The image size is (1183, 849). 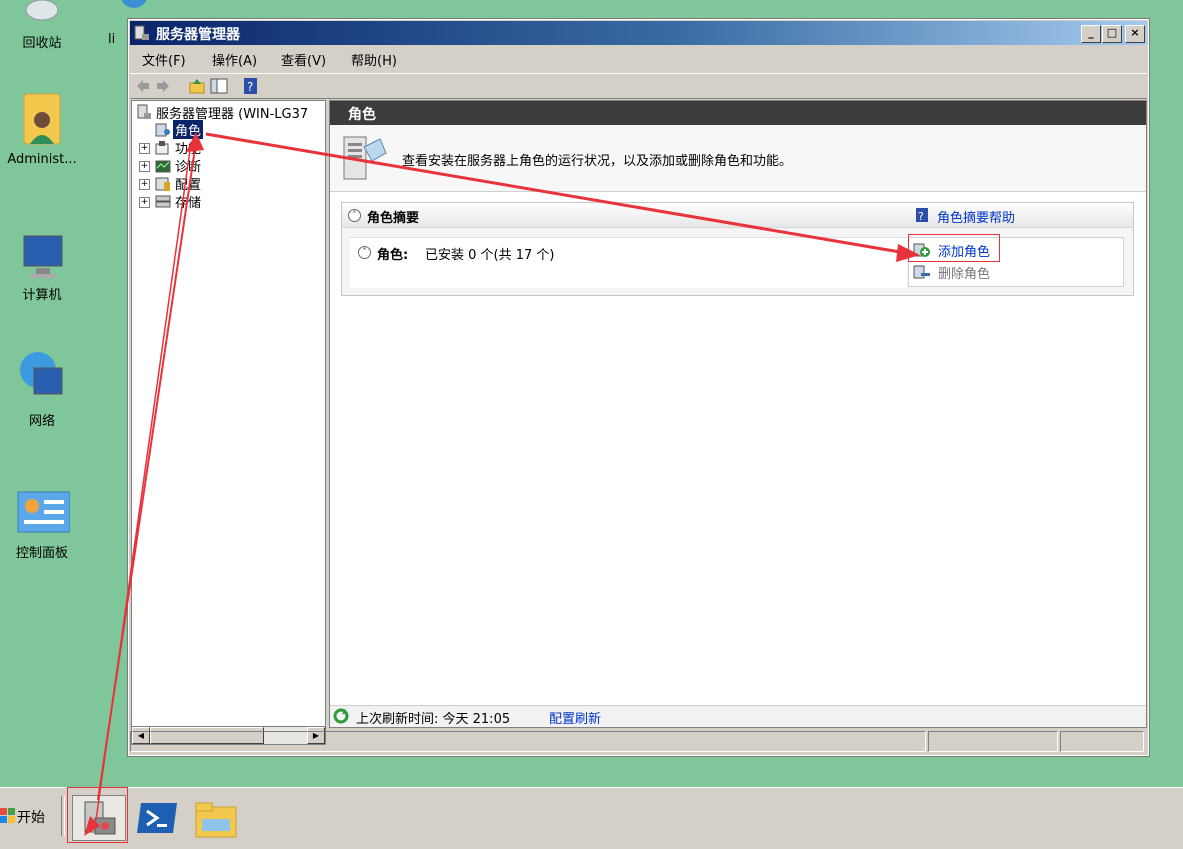 I want to click on roles-icon, so click(x=162, y=130).